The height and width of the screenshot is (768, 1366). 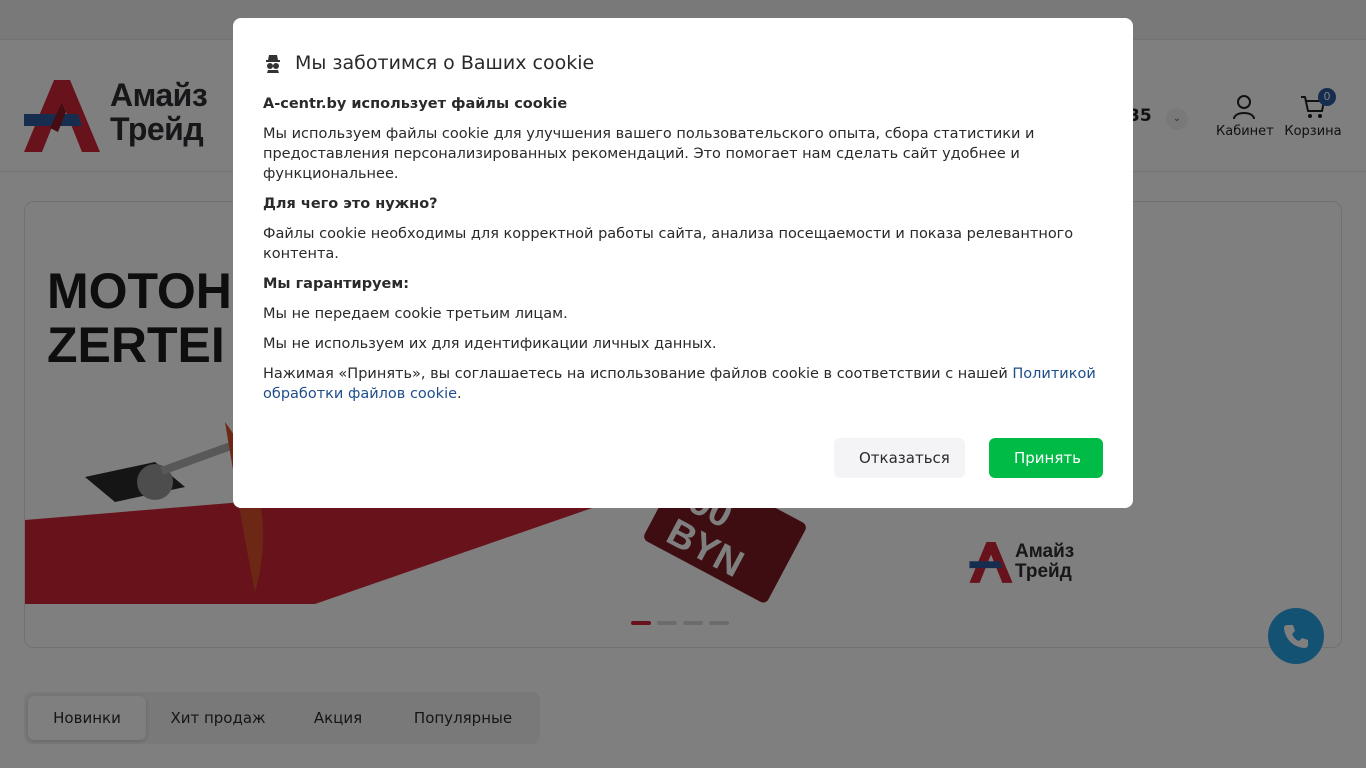 I want to click on dialog-heading: A-centr.by использует файлы cookie, so click(x=415, y=104).